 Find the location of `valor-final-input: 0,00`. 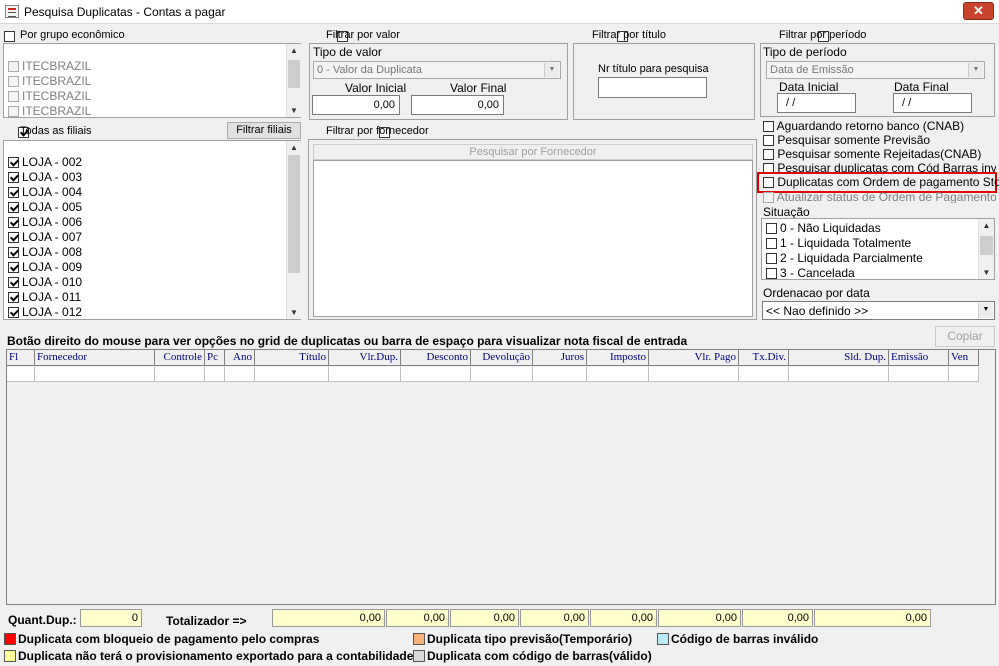

valor-final-input: 0,00 is located at coordinates (457, 105).